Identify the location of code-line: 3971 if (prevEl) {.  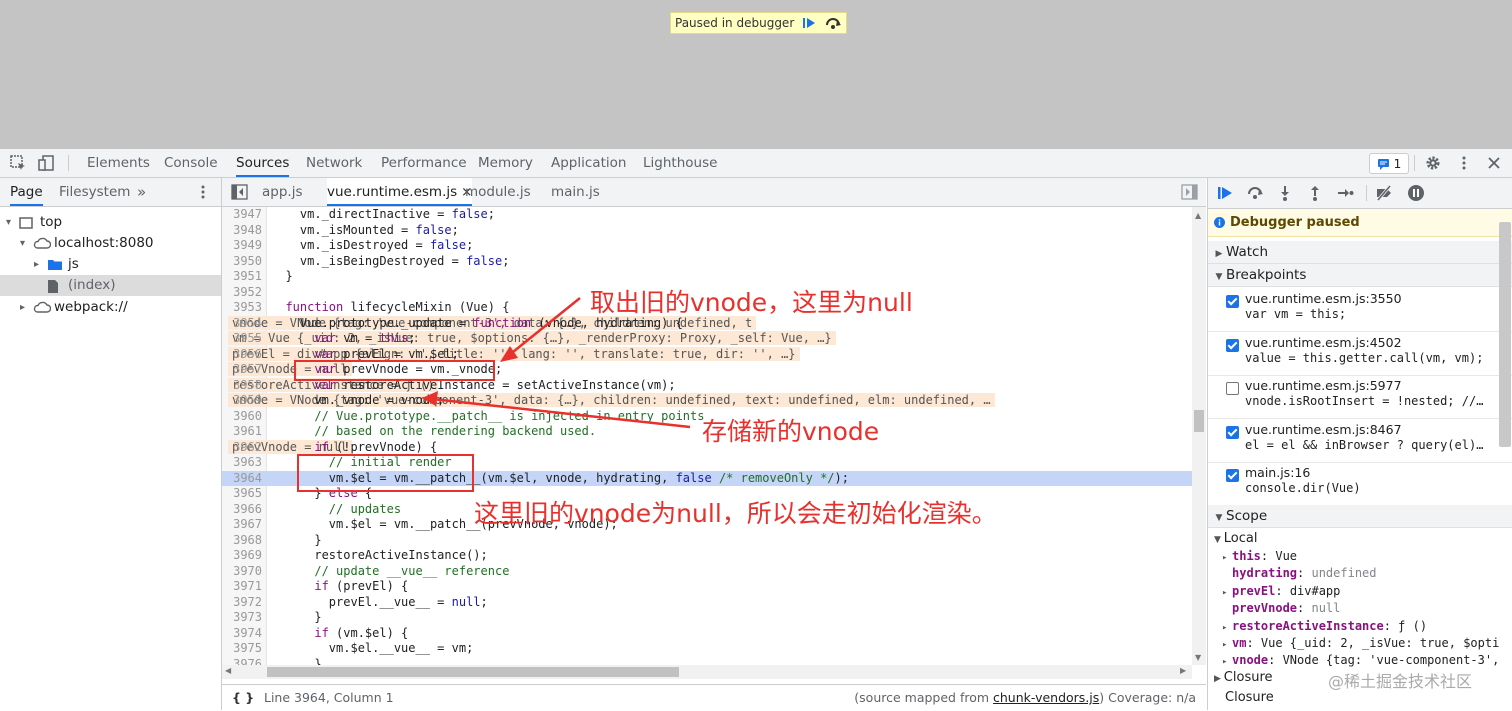
(707, 587).